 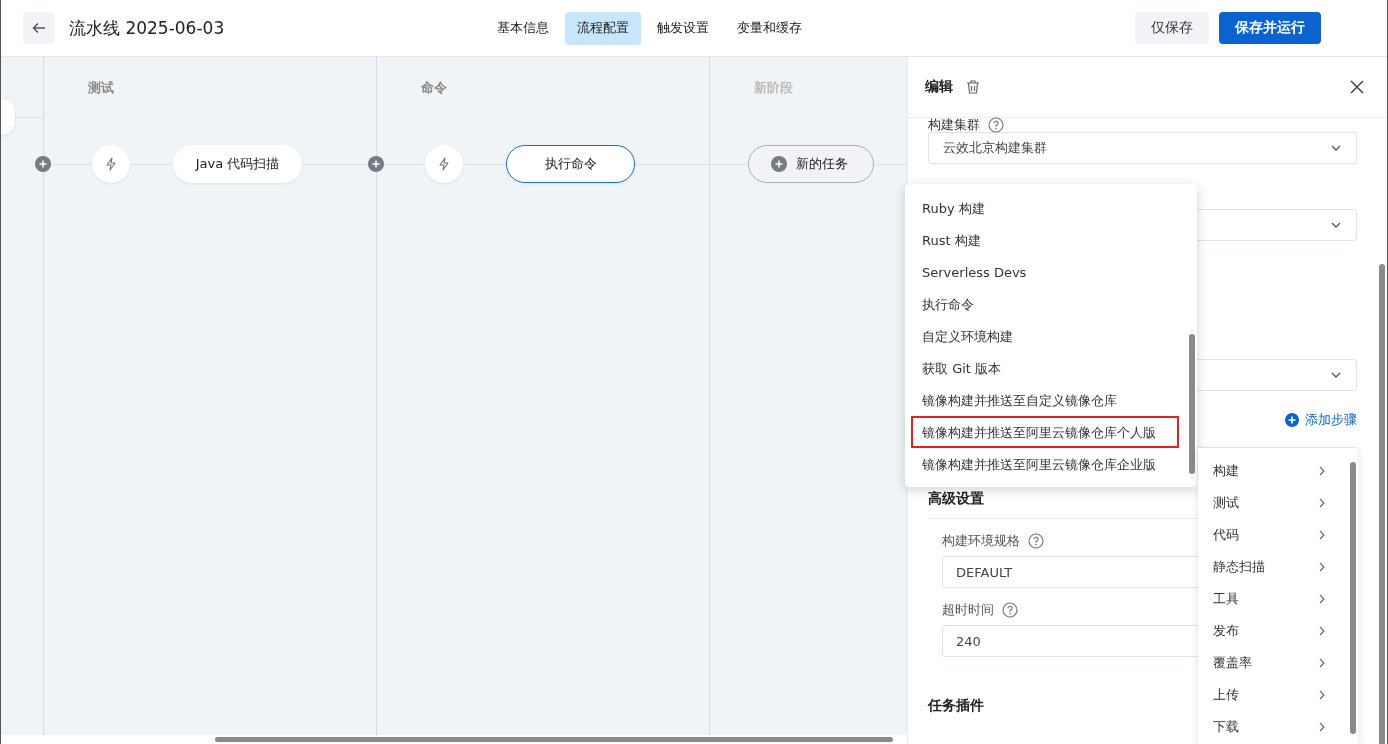 I want to click on section-heading: 任务插件, so click(x=956, y=706).